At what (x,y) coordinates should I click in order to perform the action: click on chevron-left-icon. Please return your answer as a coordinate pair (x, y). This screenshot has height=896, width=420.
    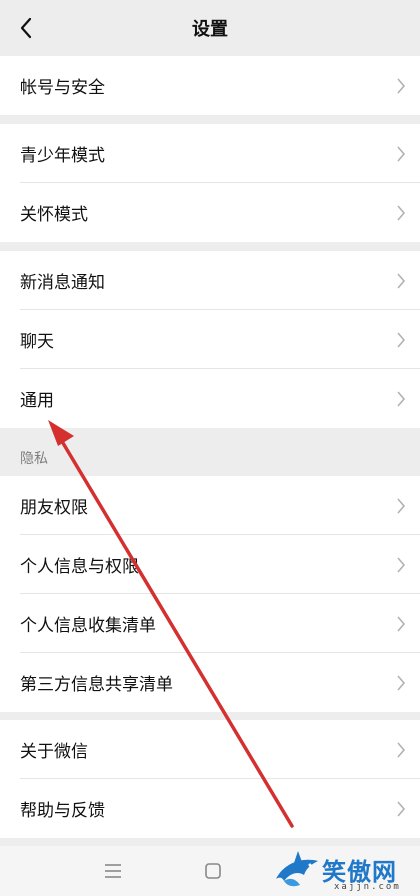
    Looking at the image, I should click on (26, 28).